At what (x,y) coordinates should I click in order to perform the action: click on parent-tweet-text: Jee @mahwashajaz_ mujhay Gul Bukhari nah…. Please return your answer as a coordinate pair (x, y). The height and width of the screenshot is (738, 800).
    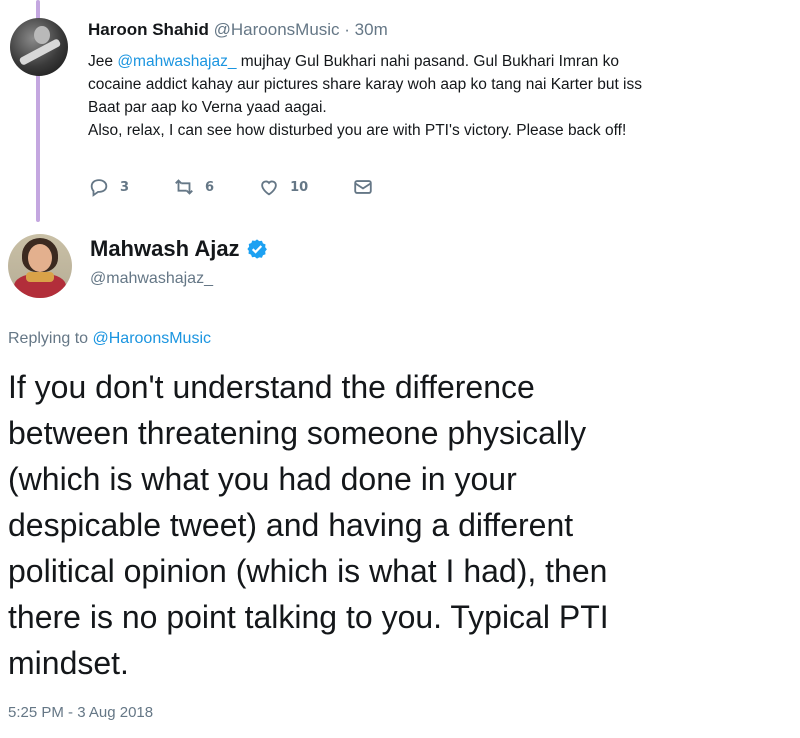
    Looking at the image, I should click on (438, 96).